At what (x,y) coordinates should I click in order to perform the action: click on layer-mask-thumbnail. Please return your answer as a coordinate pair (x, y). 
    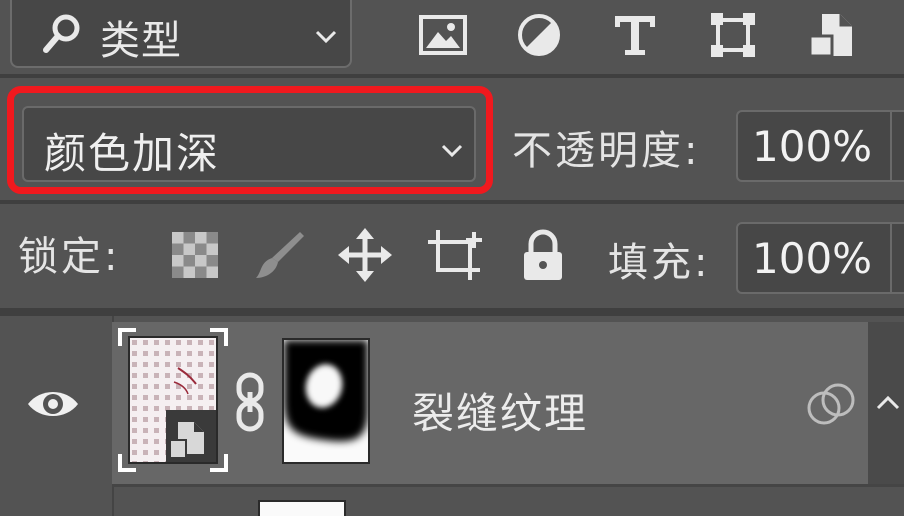
    Looking at the image, I should click on (326, 401).